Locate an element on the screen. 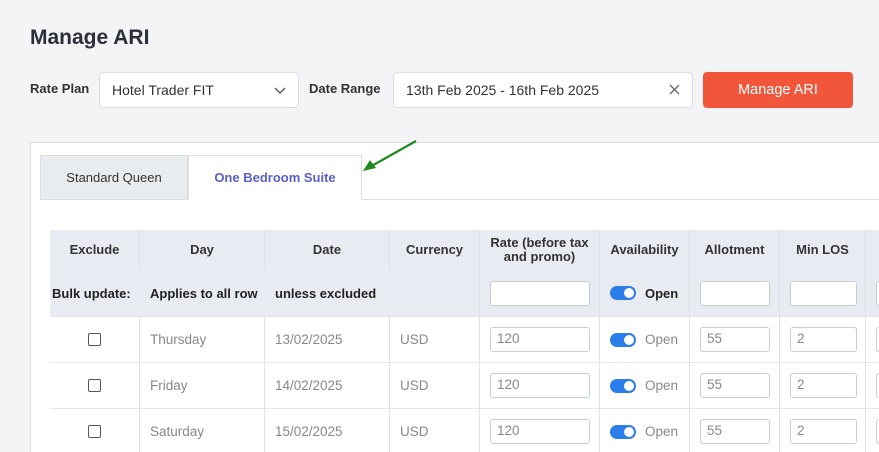 Image resolution: width=879 pixels, height=452 pixels. bulk-applies-text: Applies to all row is located at coordinates (204, 293).